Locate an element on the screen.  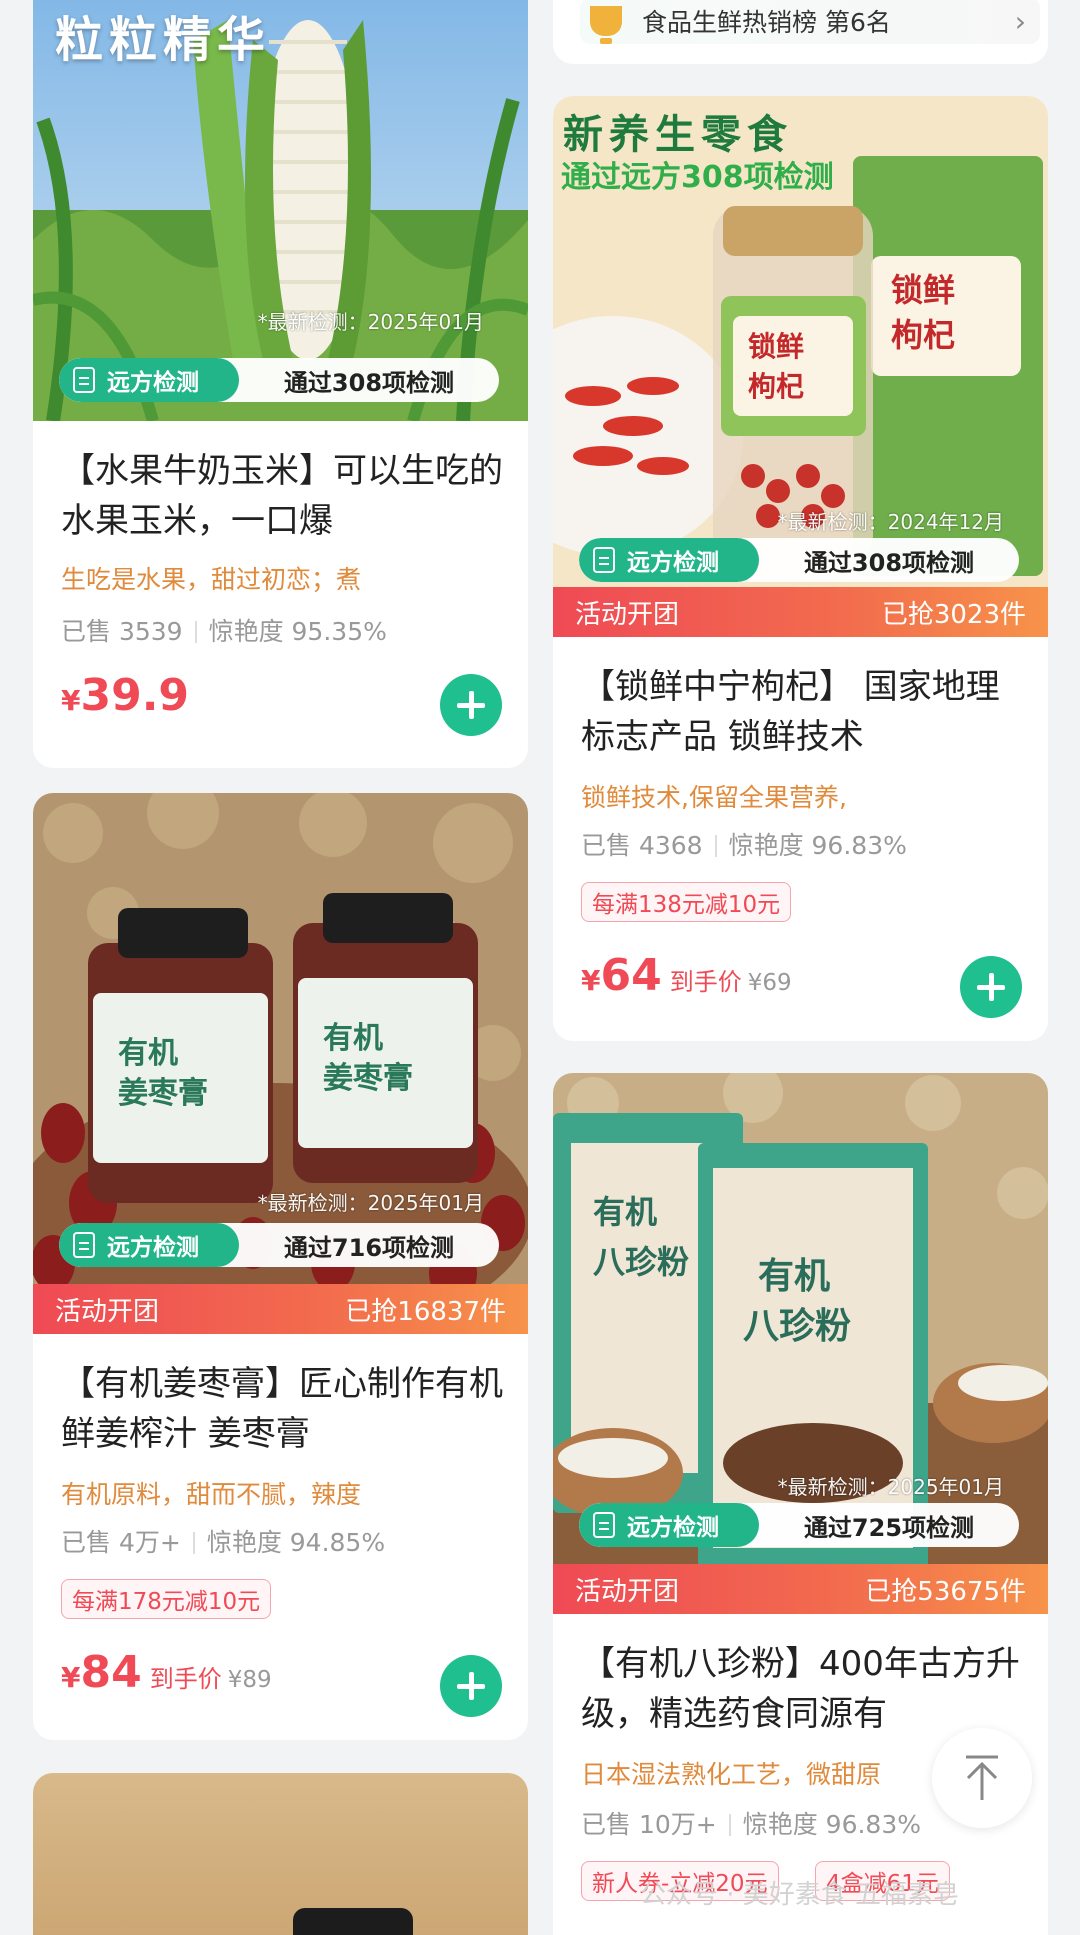
group-buy-bar: 活动开团 已抢53675件 is located at coordinates (800, 1589).